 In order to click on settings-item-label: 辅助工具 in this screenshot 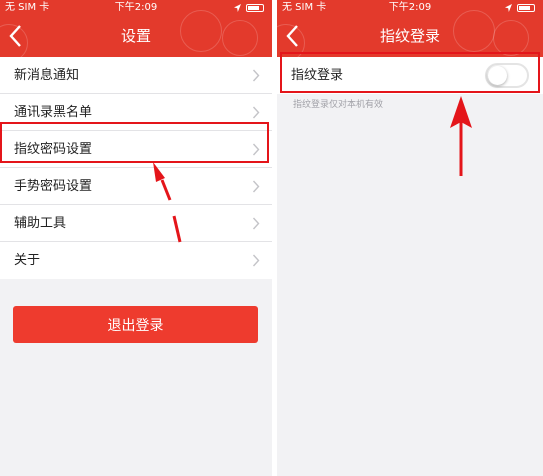, I will do `click(40, 223)`.